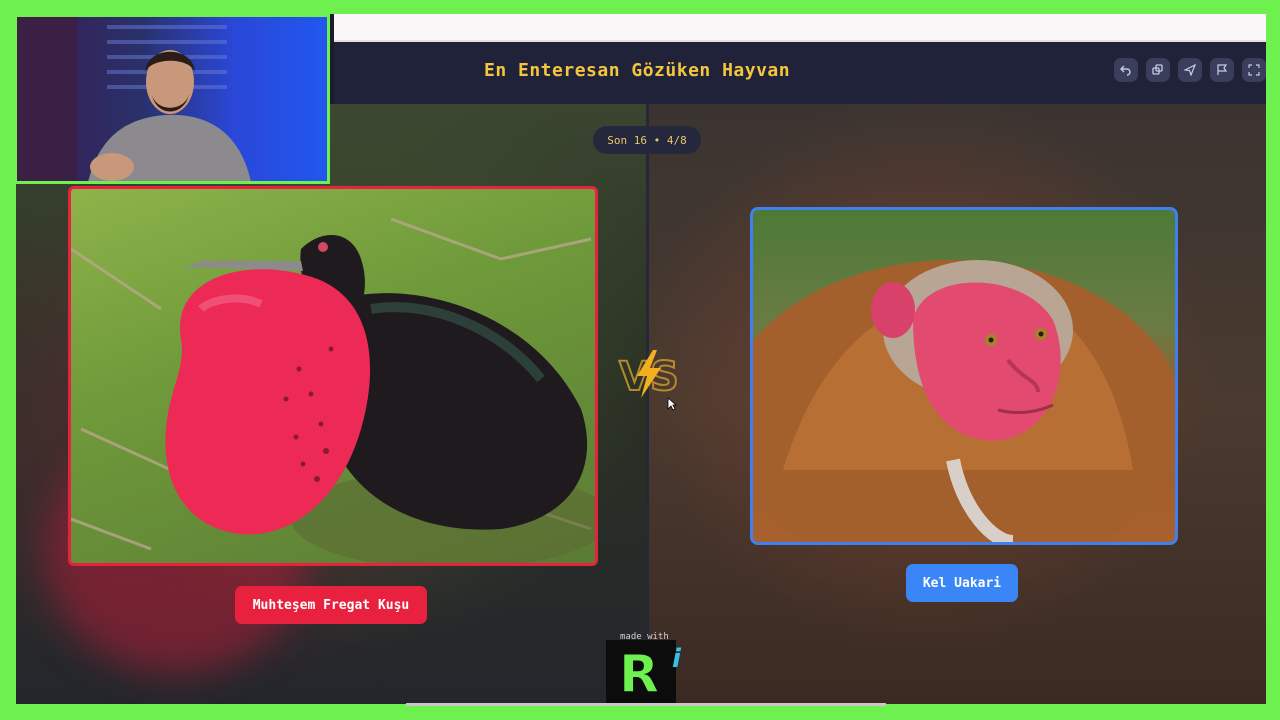 The height and width of the screenshot is (720, 1280). I want to click on horizontal-scrollbar, so click(646, 704).